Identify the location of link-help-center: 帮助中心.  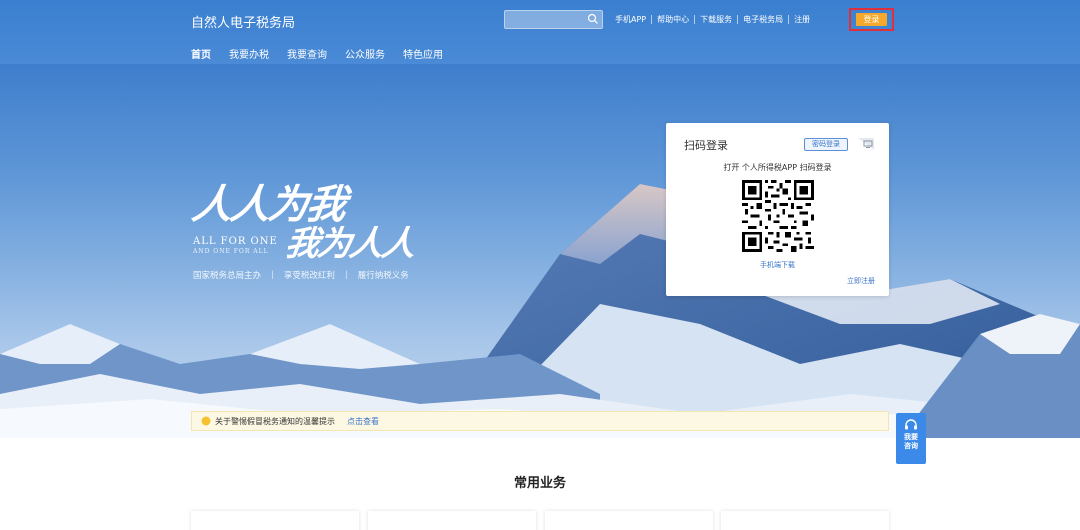
(673, 19).